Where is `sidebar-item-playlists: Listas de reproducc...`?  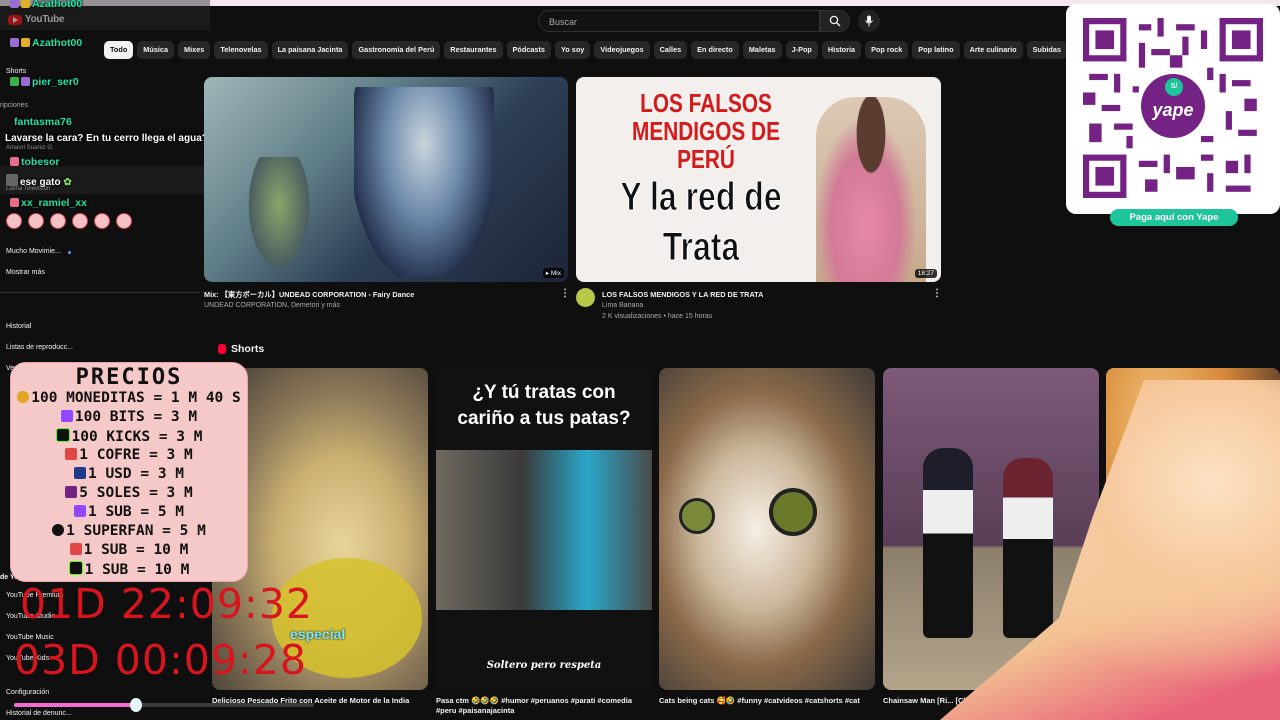 sidebar-item-playlists: Listas de reproducc... is located at coordinates (39, 347).